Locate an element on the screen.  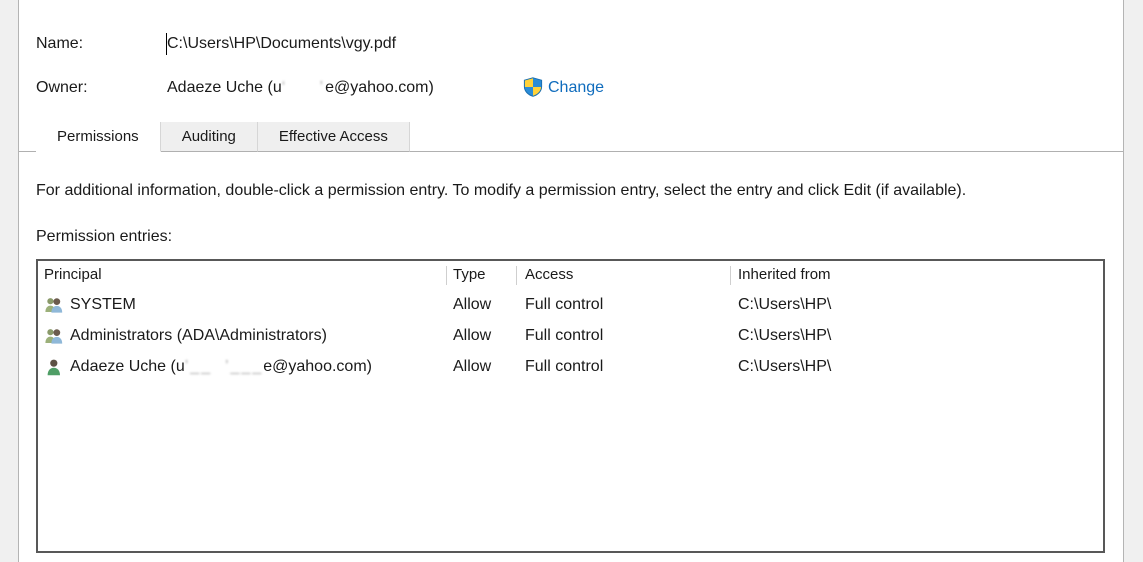
tab-permissions: Permissions is located at coordinates (98, 137).